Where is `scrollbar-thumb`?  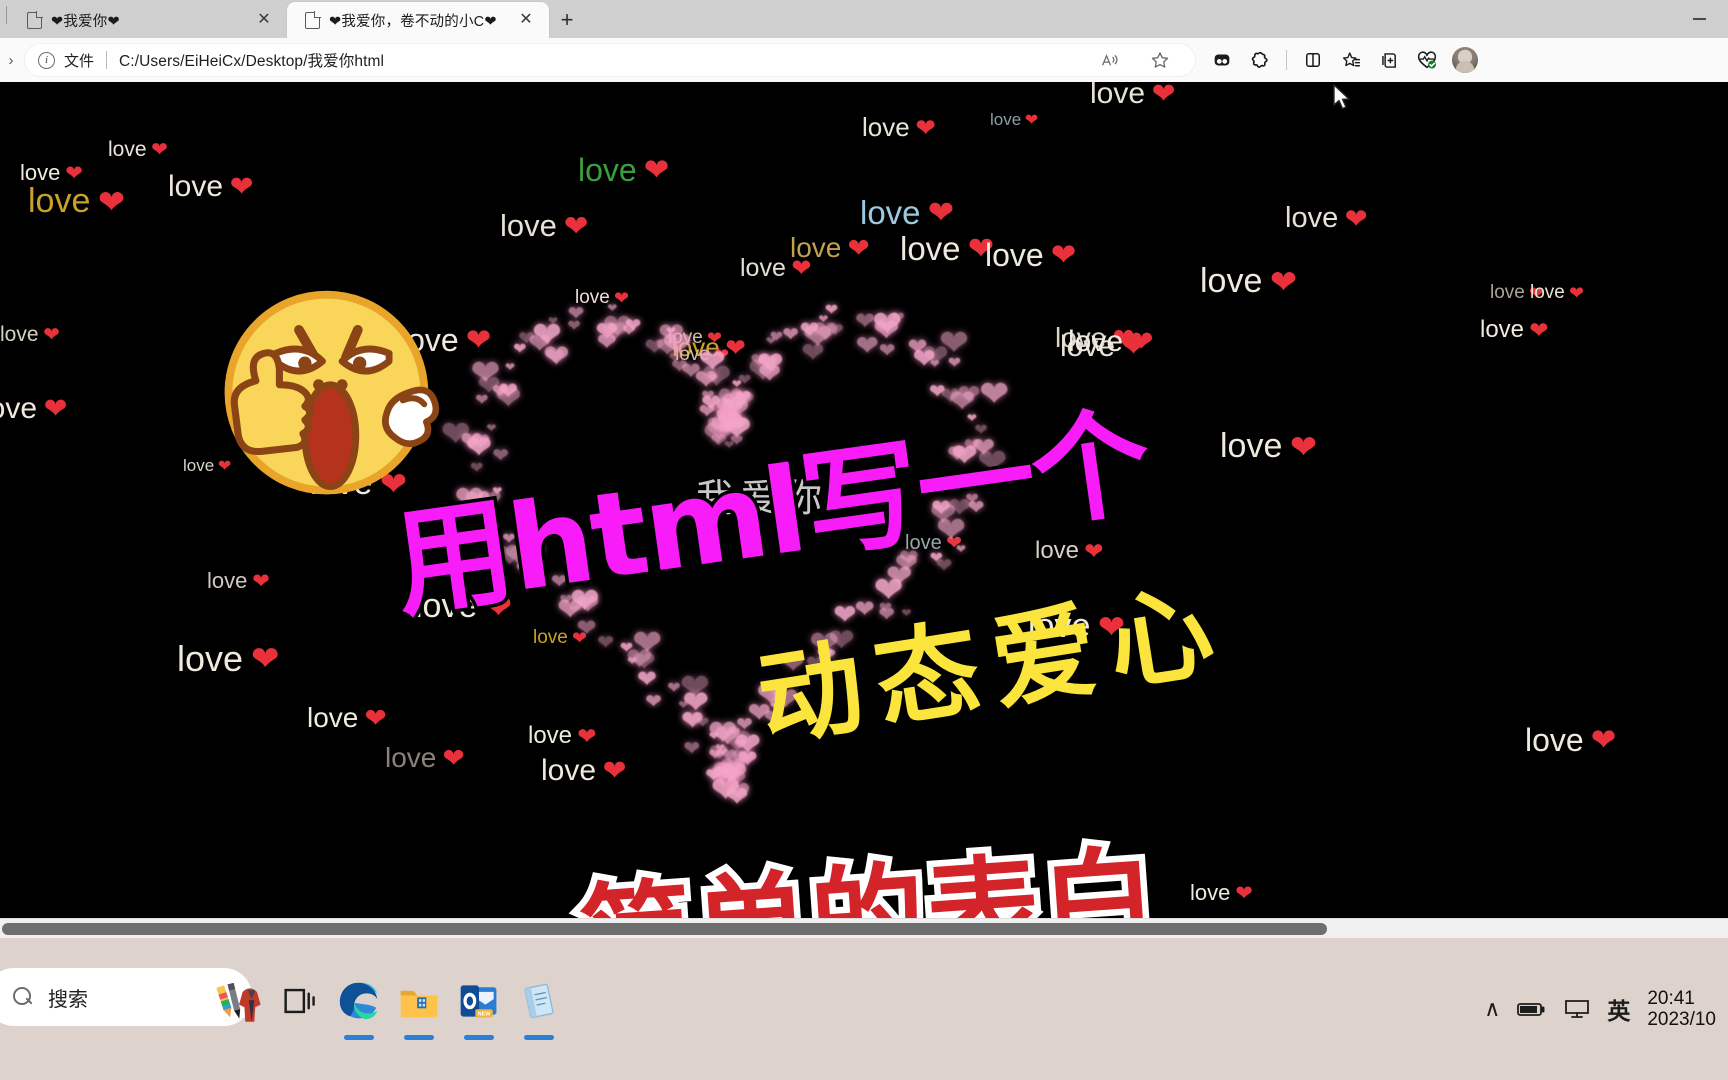
scrollbar-thumb is located at coordinates (664, 929).